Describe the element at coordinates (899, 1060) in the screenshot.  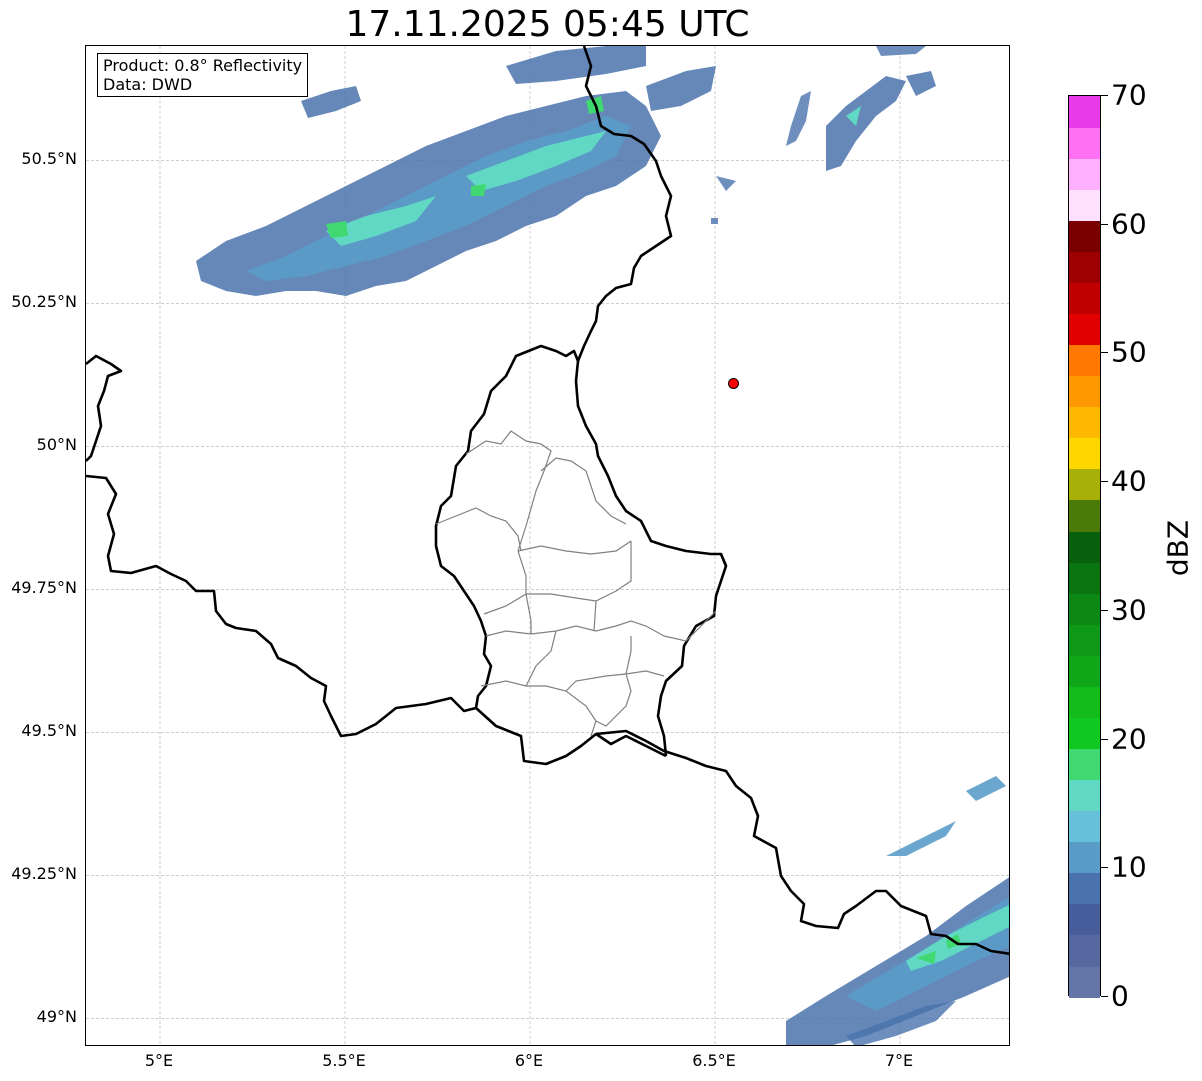
I see `lon-tick-label: 7°E` at that location.